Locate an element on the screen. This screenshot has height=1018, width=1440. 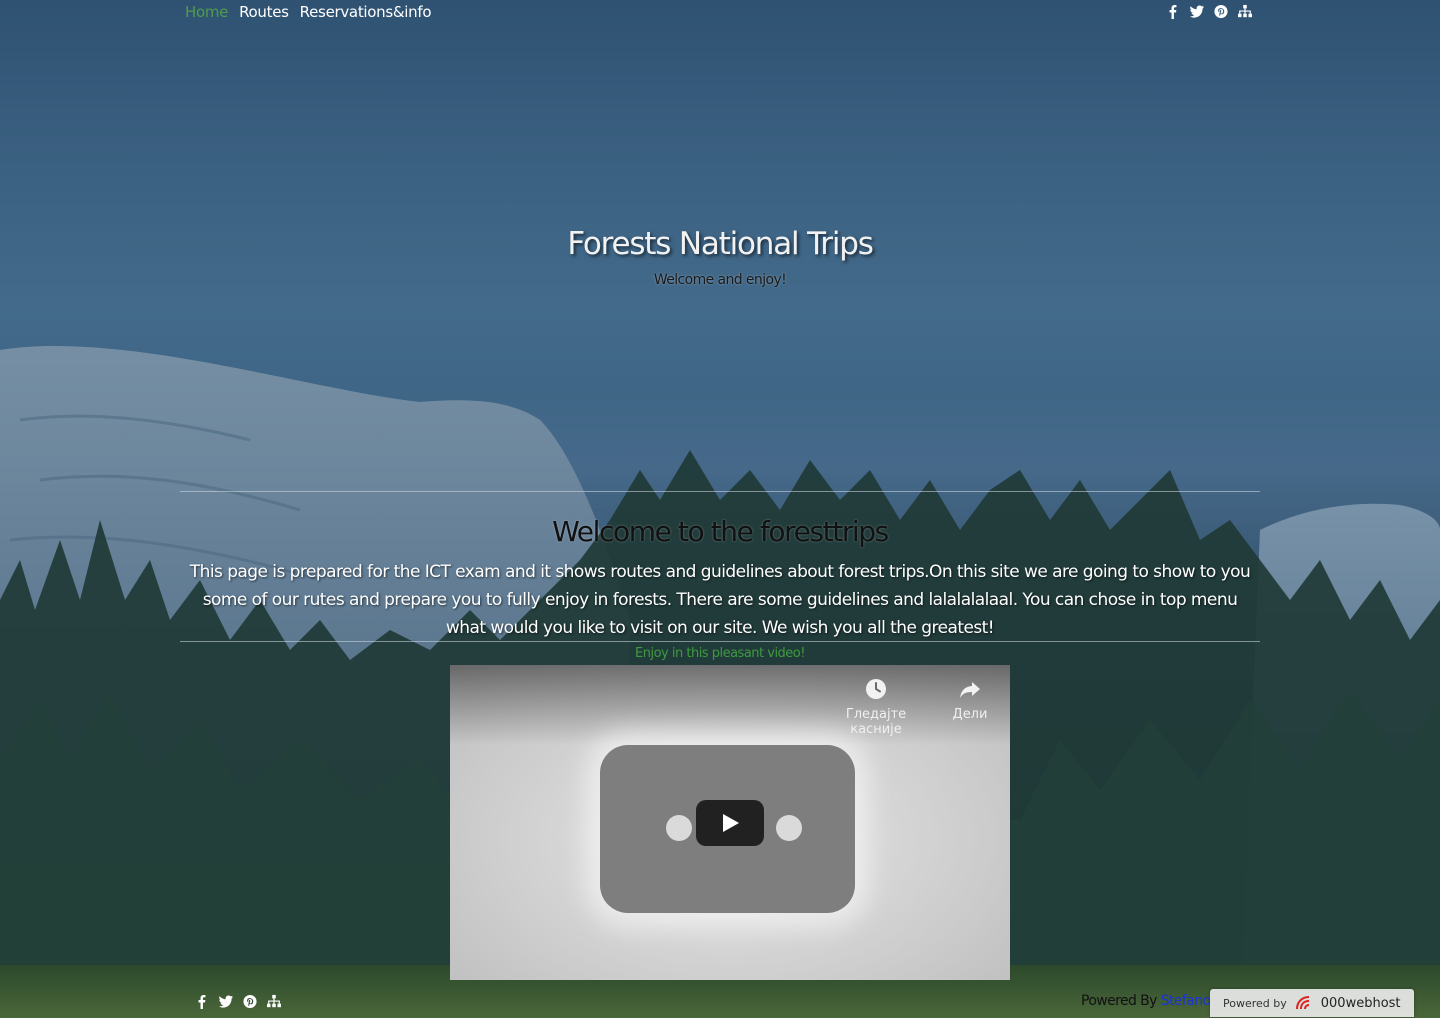
host-badge-brand: 000webhost is located at coordinates (1360, 1003).